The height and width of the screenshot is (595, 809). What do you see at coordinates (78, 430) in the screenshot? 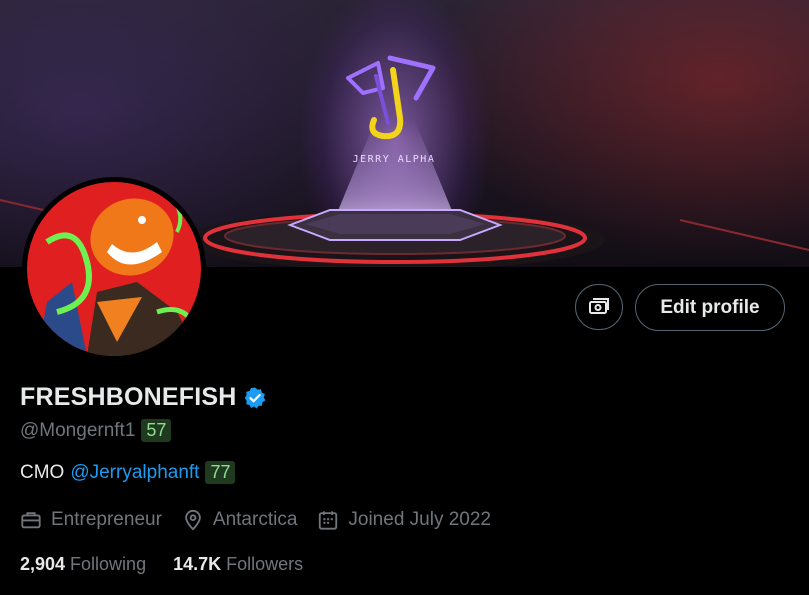
I see `user-handle: @Mongernft1` at bounding box center [78, 430].